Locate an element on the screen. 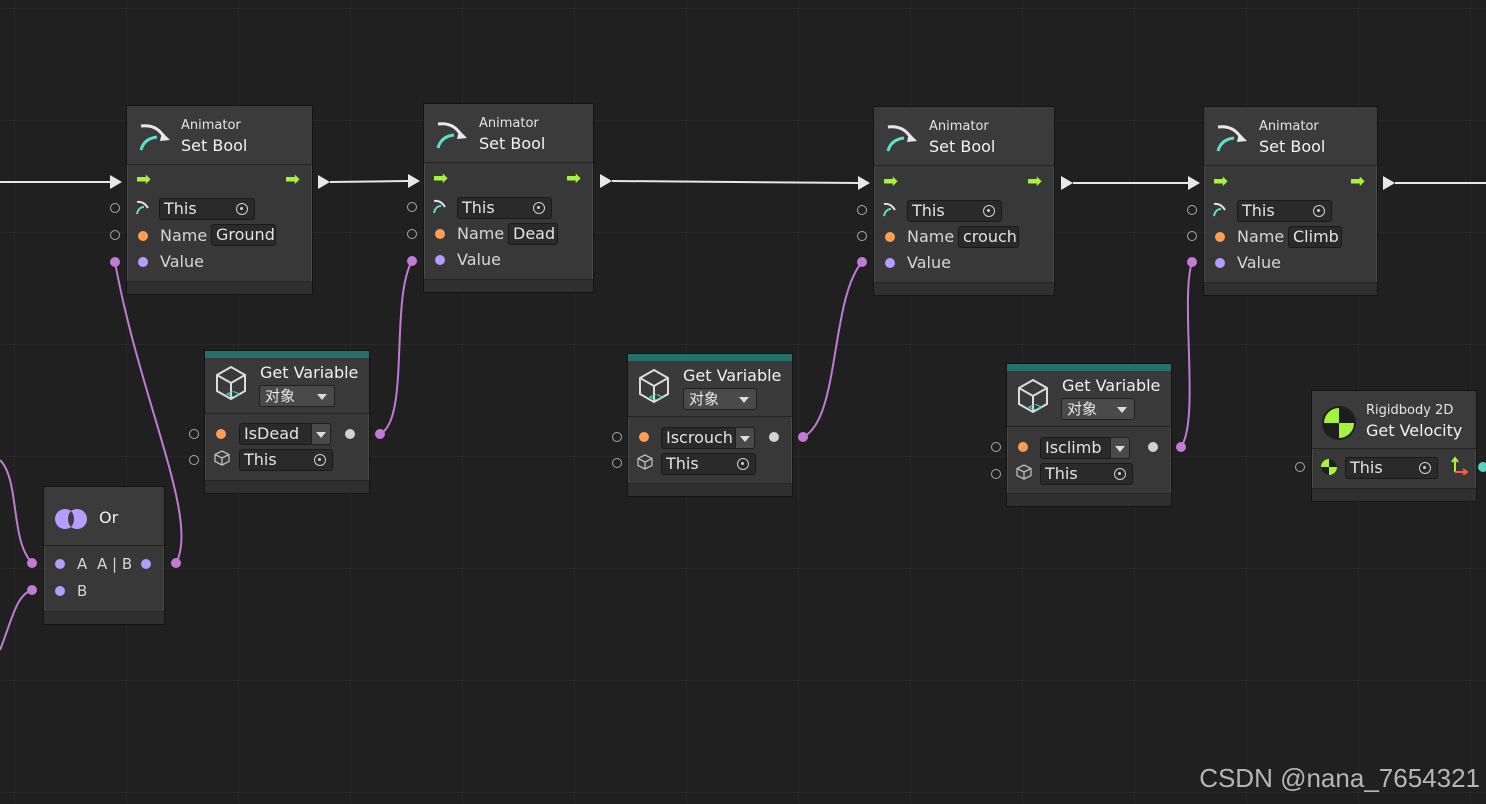 This screenshot has height=804, width=1486. chevron-down-icon is located at coordinates (322, 397).